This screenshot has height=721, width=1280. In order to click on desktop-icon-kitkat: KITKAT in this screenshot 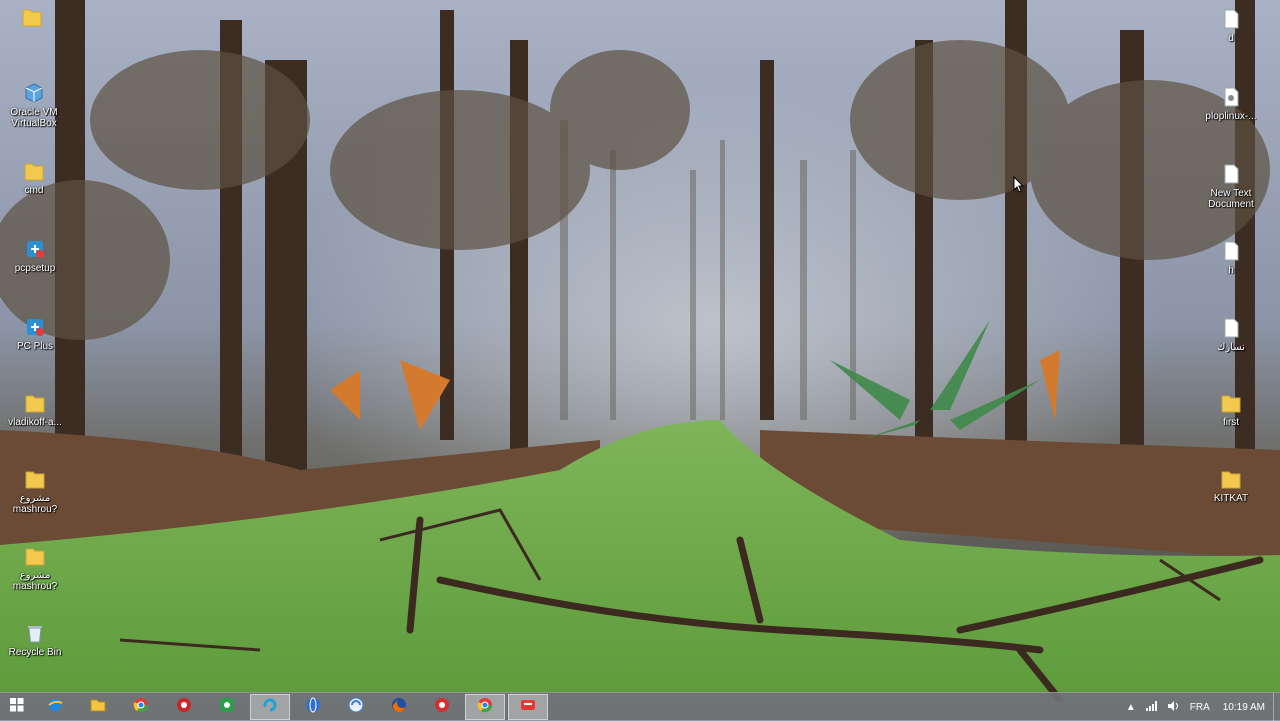, I will do `click(1231, 486)`.